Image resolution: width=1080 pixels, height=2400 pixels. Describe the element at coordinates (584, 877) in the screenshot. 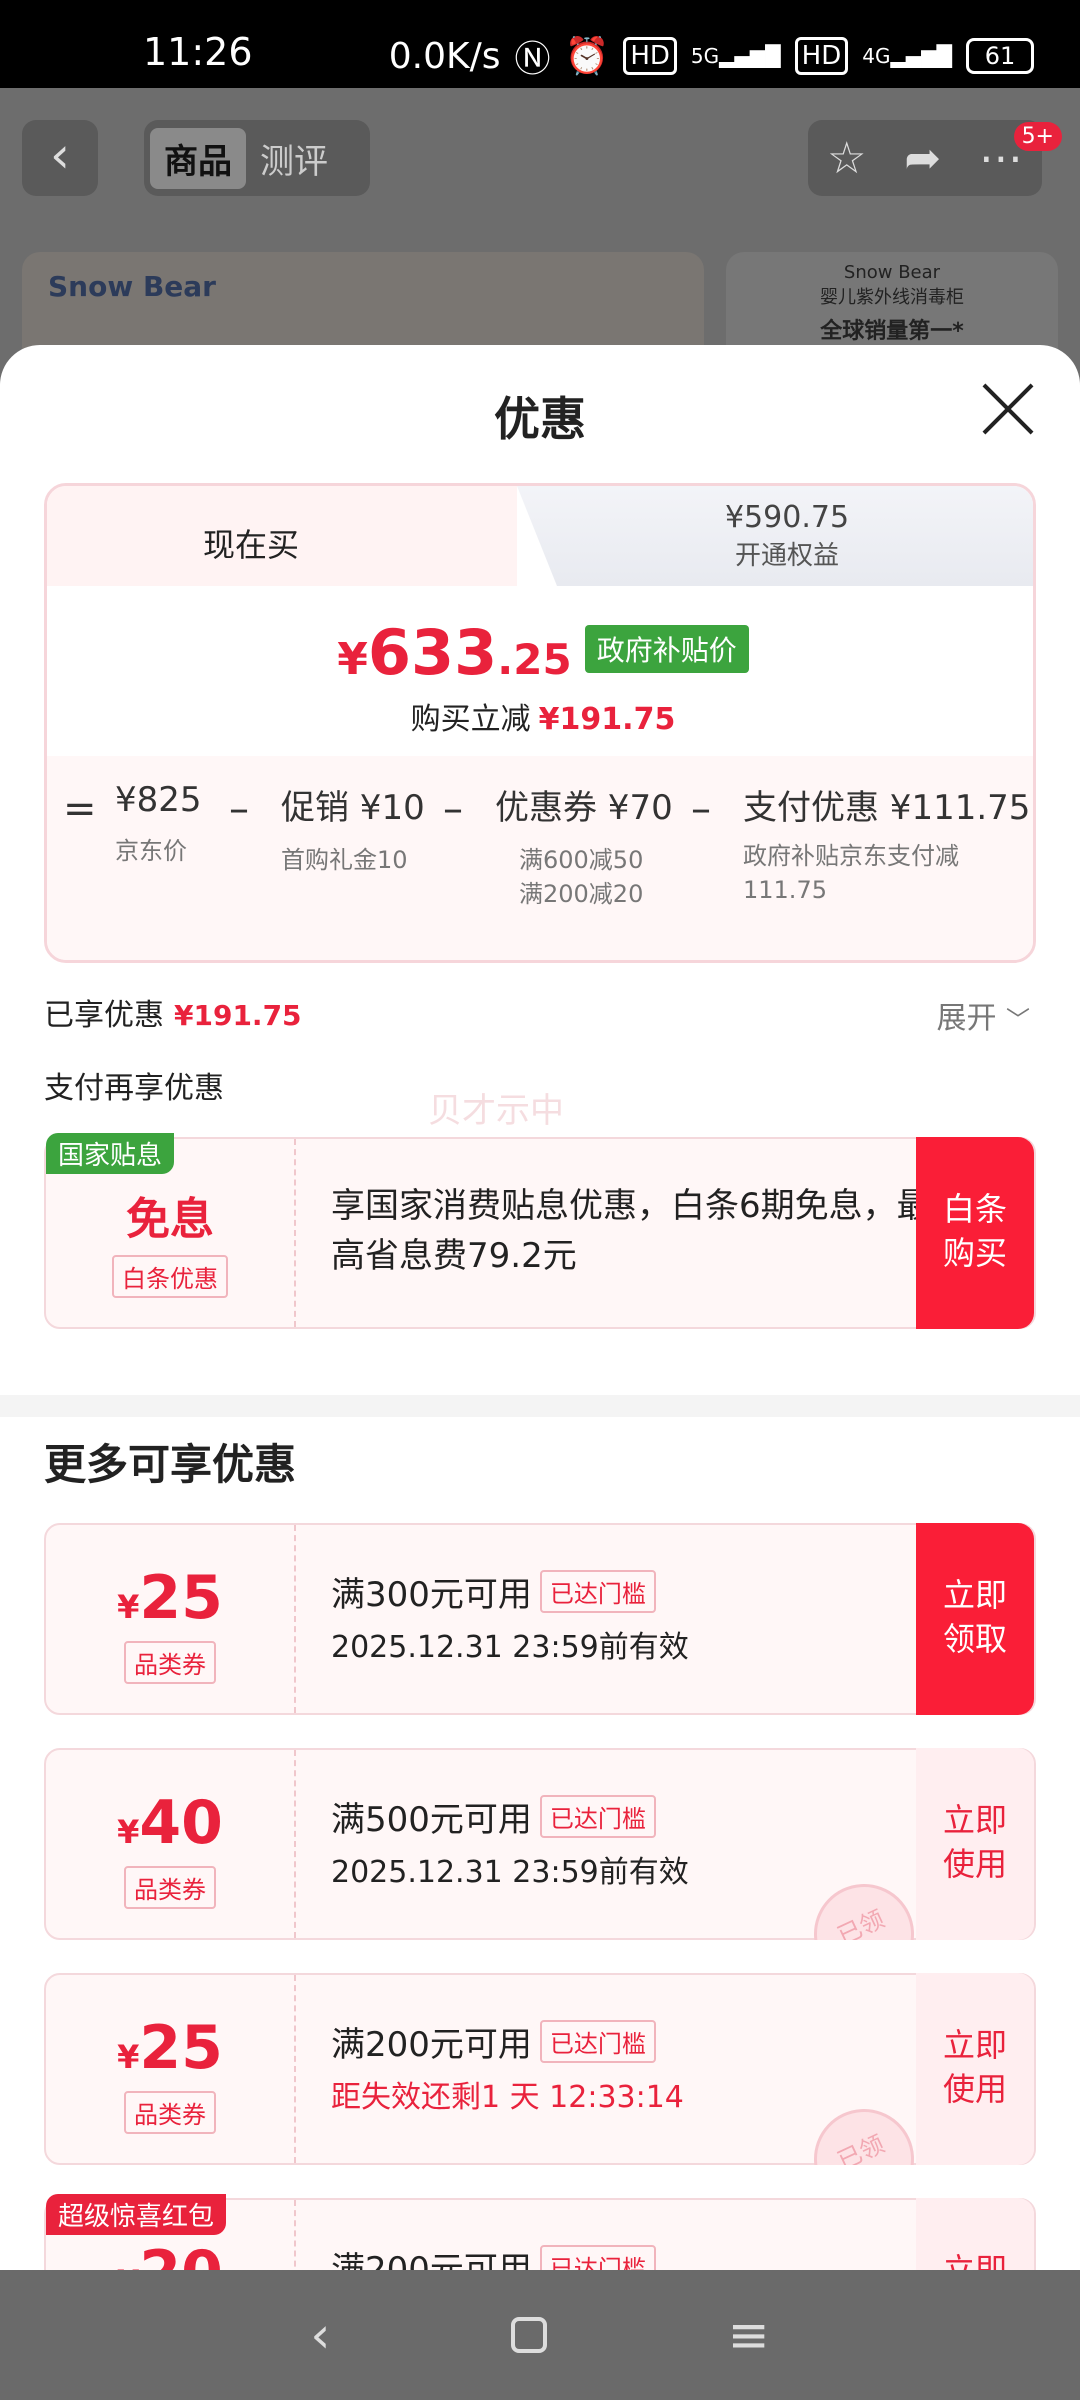

I see `coupon-details: 满600减50 满200减20` at that location.